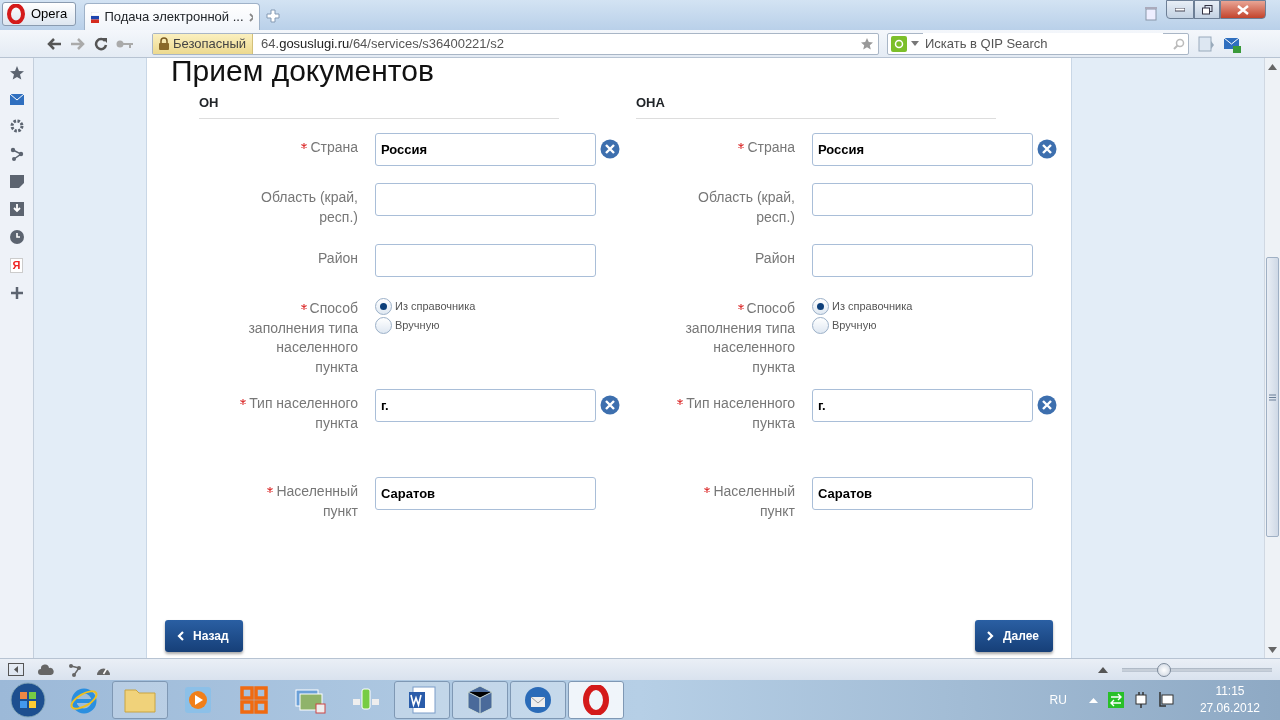 This screenshot has height=720, width=1280. Describe the element at coordinates (480, 700) in the screenshot. I see `virtualbox-icon` at that location.